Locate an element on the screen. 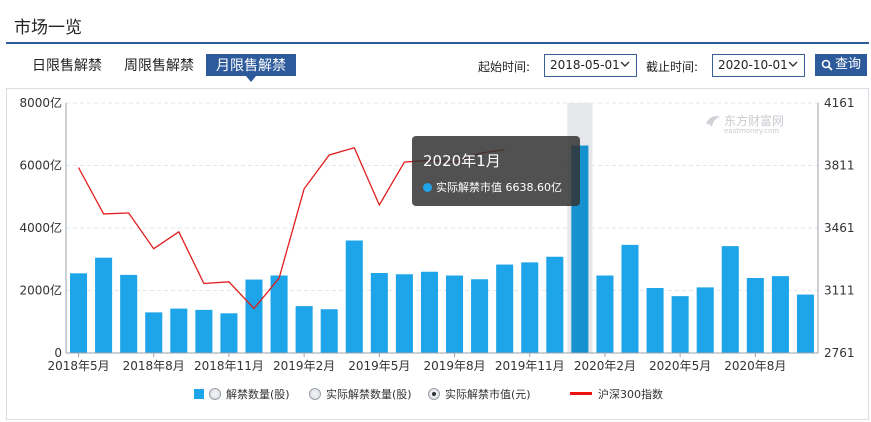 Image resolution: width=871 pixels, height=422 pixels. y-right-tick-label: 3111 is located at coordinates (839, 291).